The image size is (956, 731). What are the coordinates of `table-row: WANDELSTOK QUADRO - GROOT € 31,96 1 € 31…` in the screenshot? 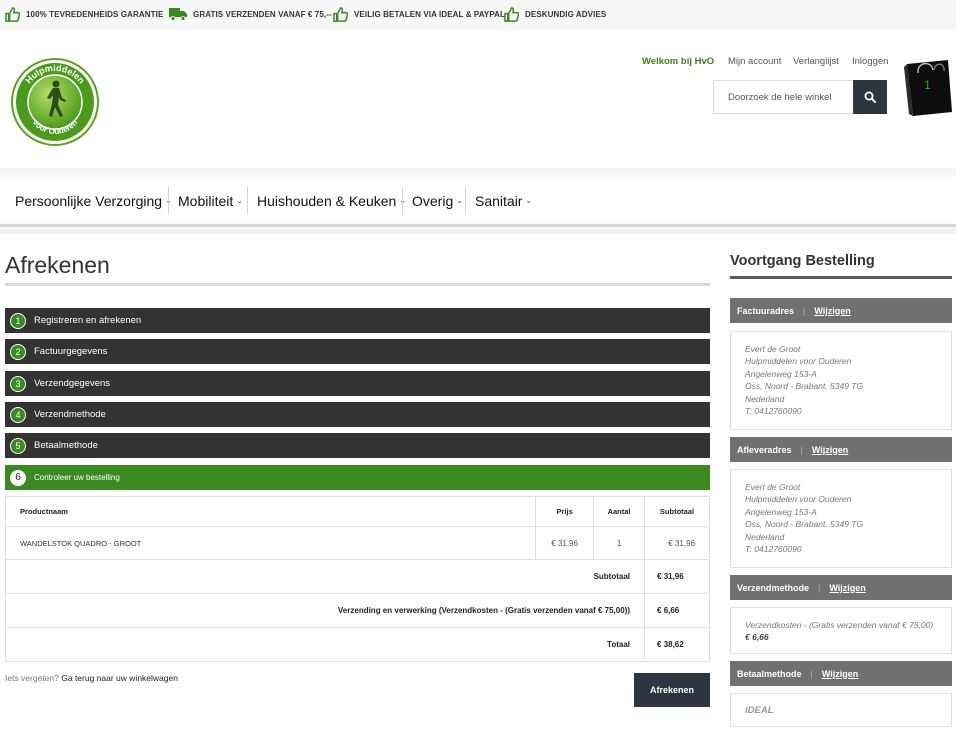 It's located at (357, 543).